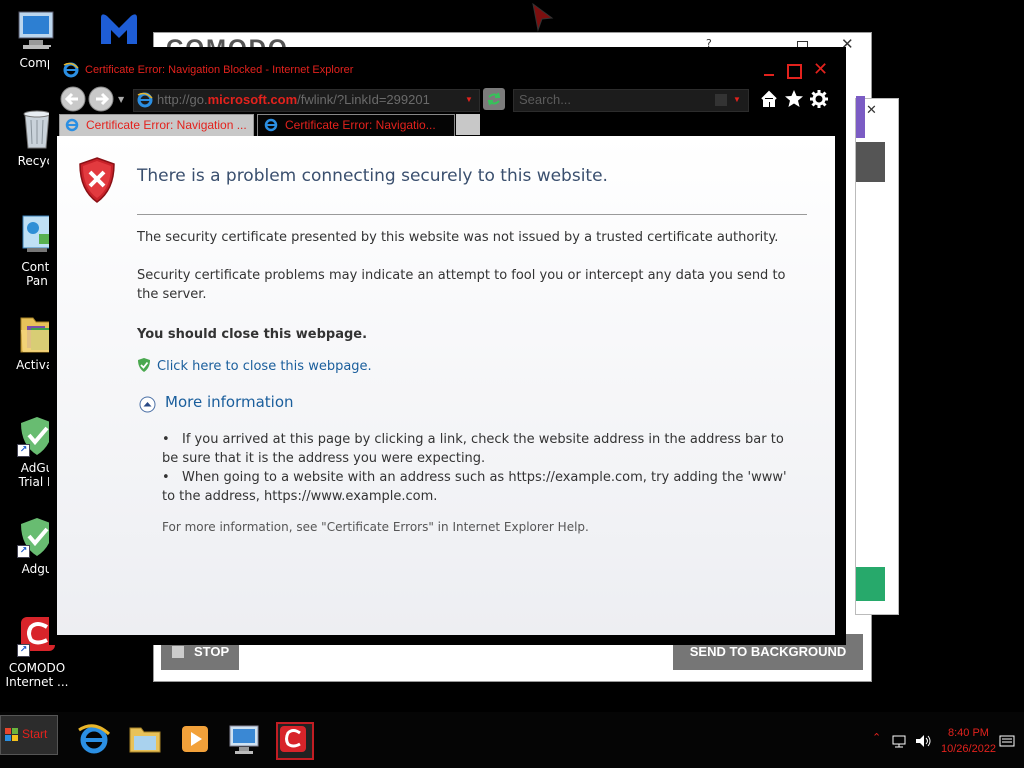 The image size is (1024, 768). Describe the element at coordinates (631, 100) in the screenshot. I see `search-input: Search... ▼` at that location.